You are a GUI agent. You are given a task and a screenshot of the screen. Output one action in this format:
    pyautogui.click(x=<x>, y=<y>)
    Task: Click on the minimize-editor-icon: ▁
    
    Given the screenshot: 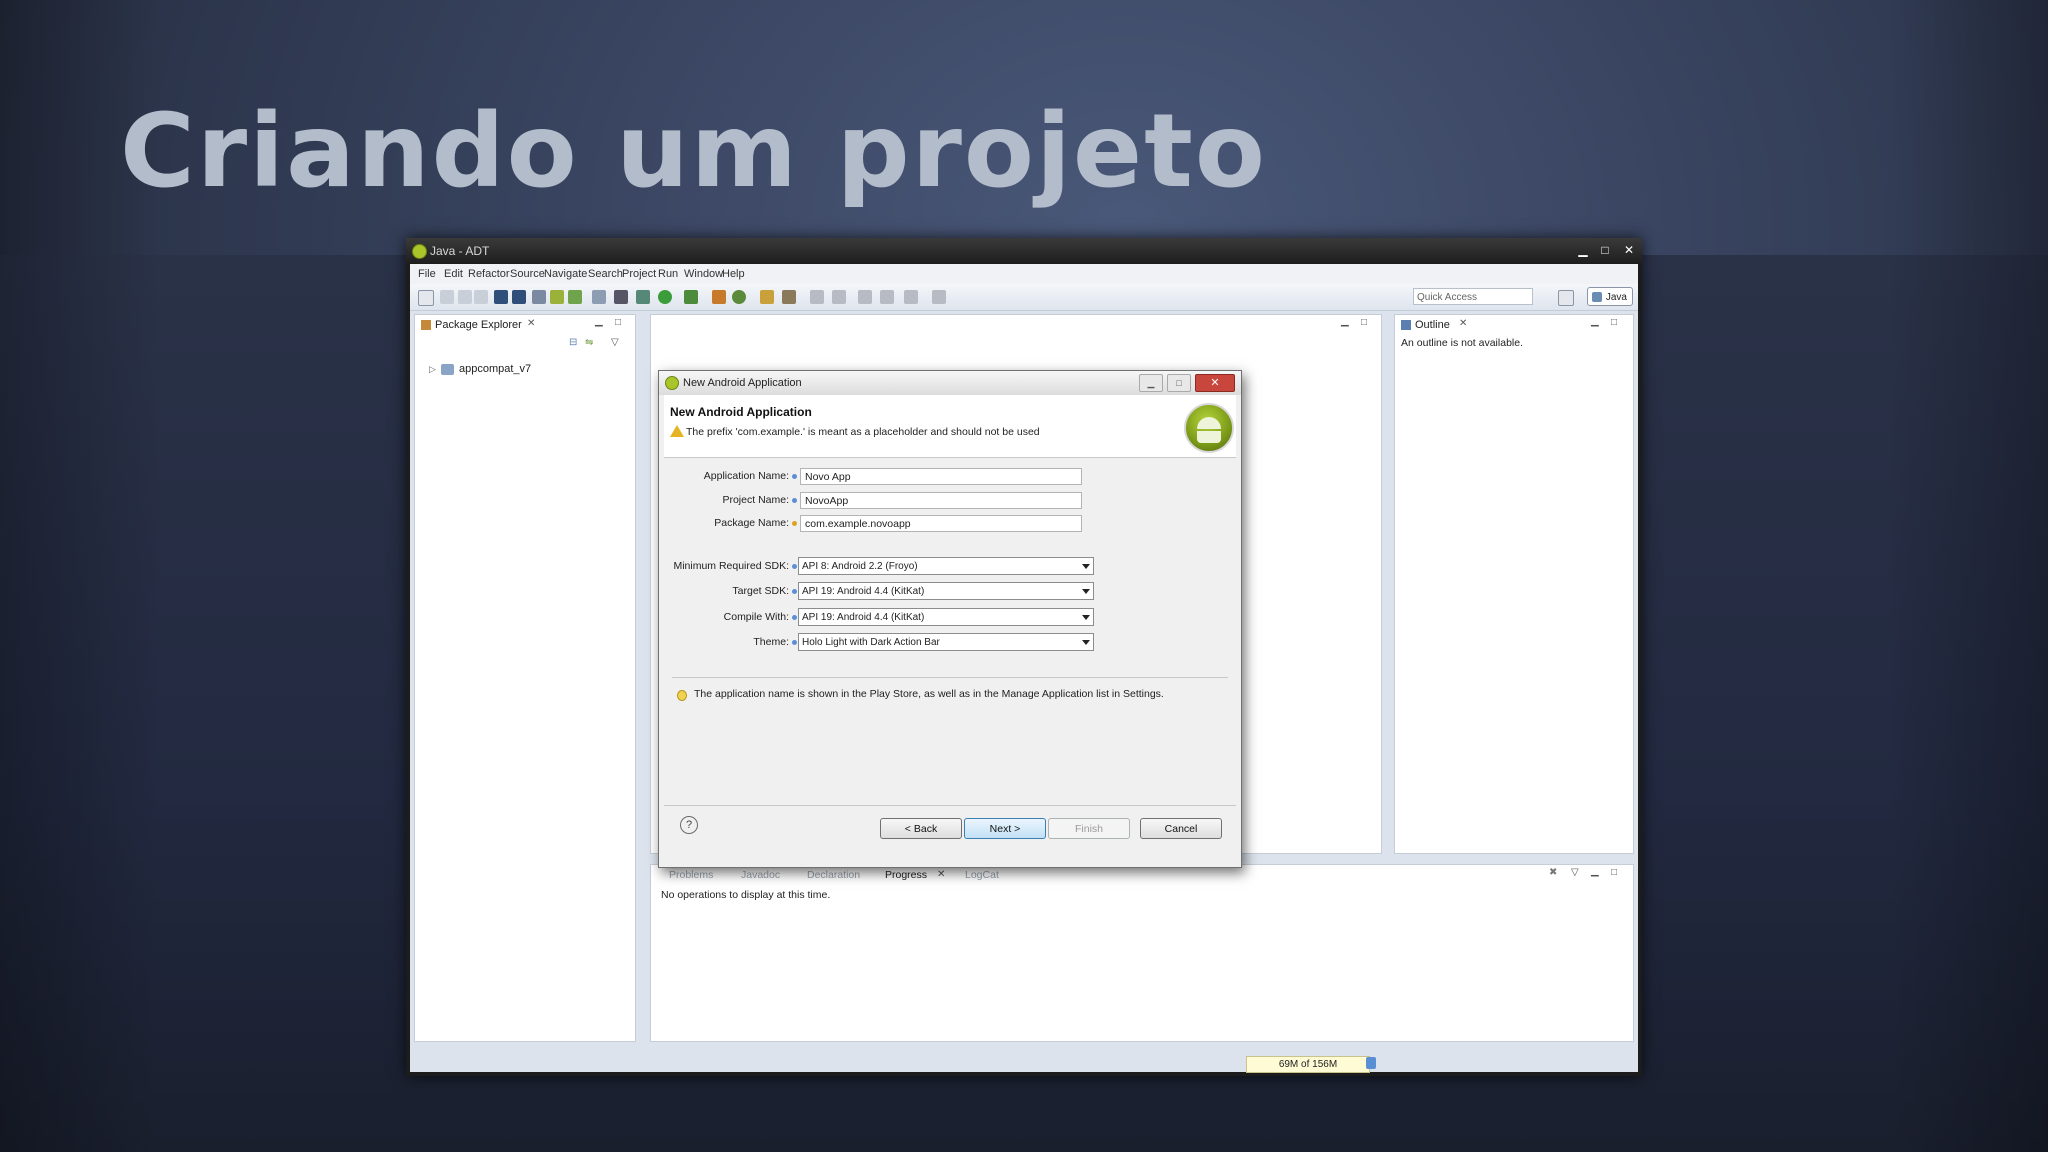 What is the action you would take?
    pyautogui.click(x=1345, y=321)
    